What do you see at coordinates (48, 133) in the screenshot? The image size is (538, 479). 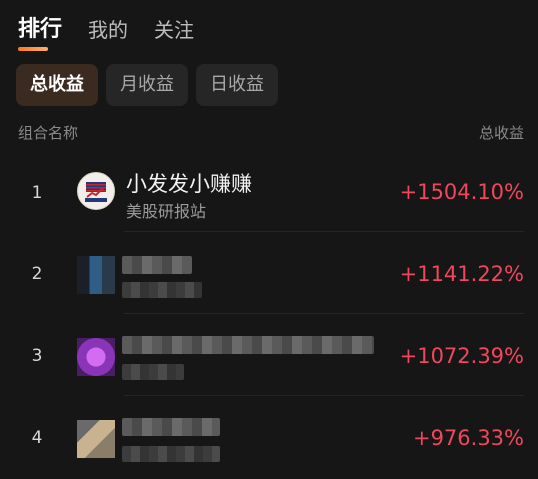 I see `column-header-name: 组合名称` at bounding box center [48, 133].